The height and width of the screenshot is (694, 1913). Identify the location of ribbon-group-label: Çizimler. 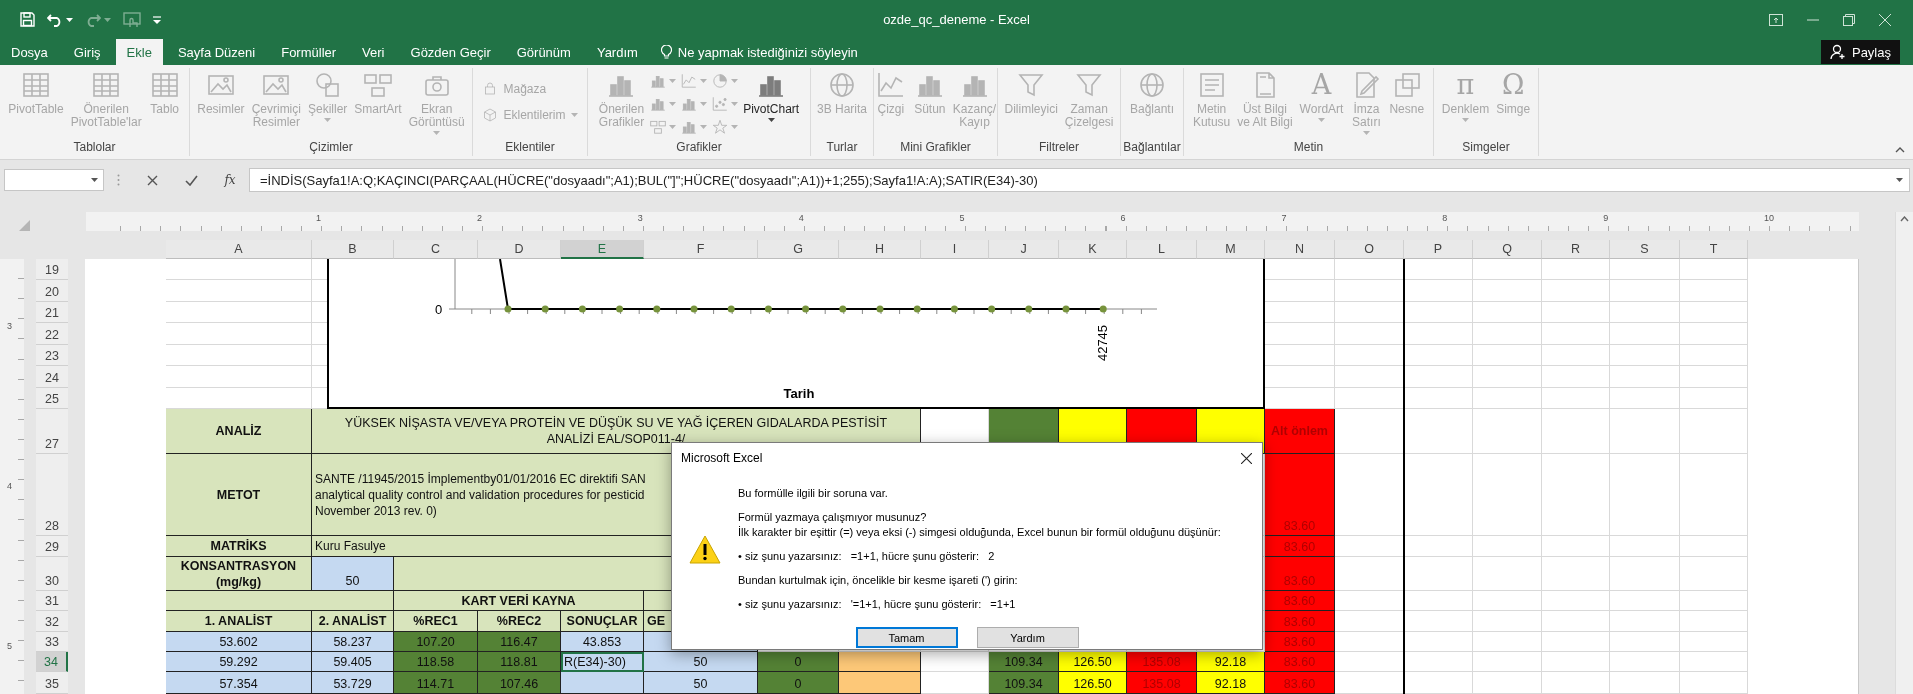
(331, 147).